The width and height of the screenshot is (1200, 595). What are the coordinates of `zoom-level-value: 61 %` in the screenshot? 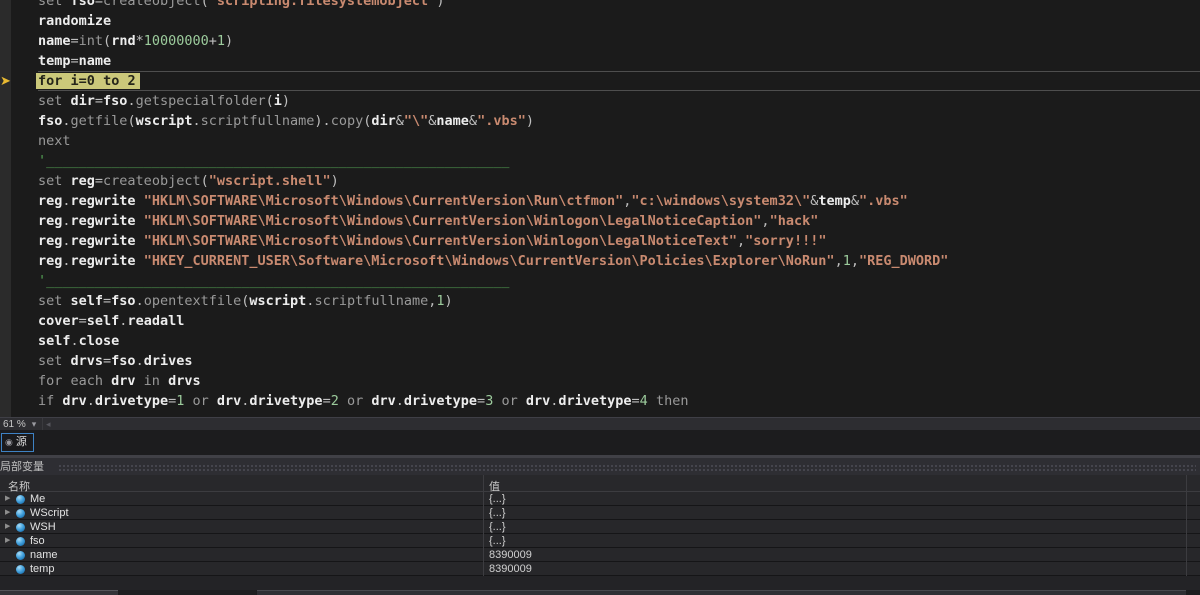 It's located at (14, 424).